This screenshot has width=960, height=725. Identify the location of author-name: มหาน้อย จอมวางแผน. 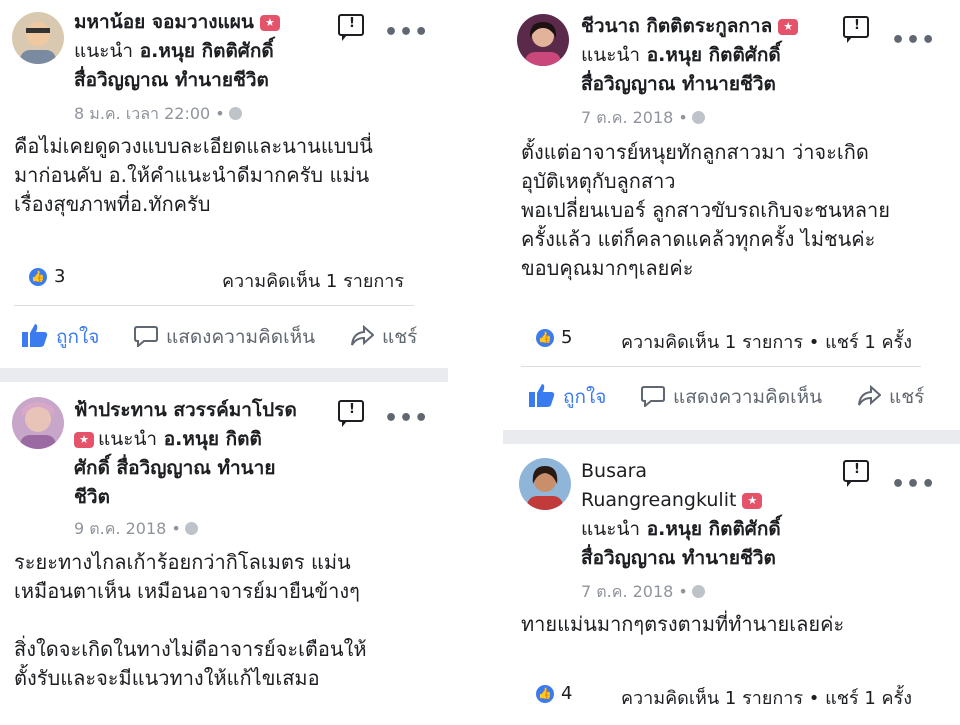
(164, 22).